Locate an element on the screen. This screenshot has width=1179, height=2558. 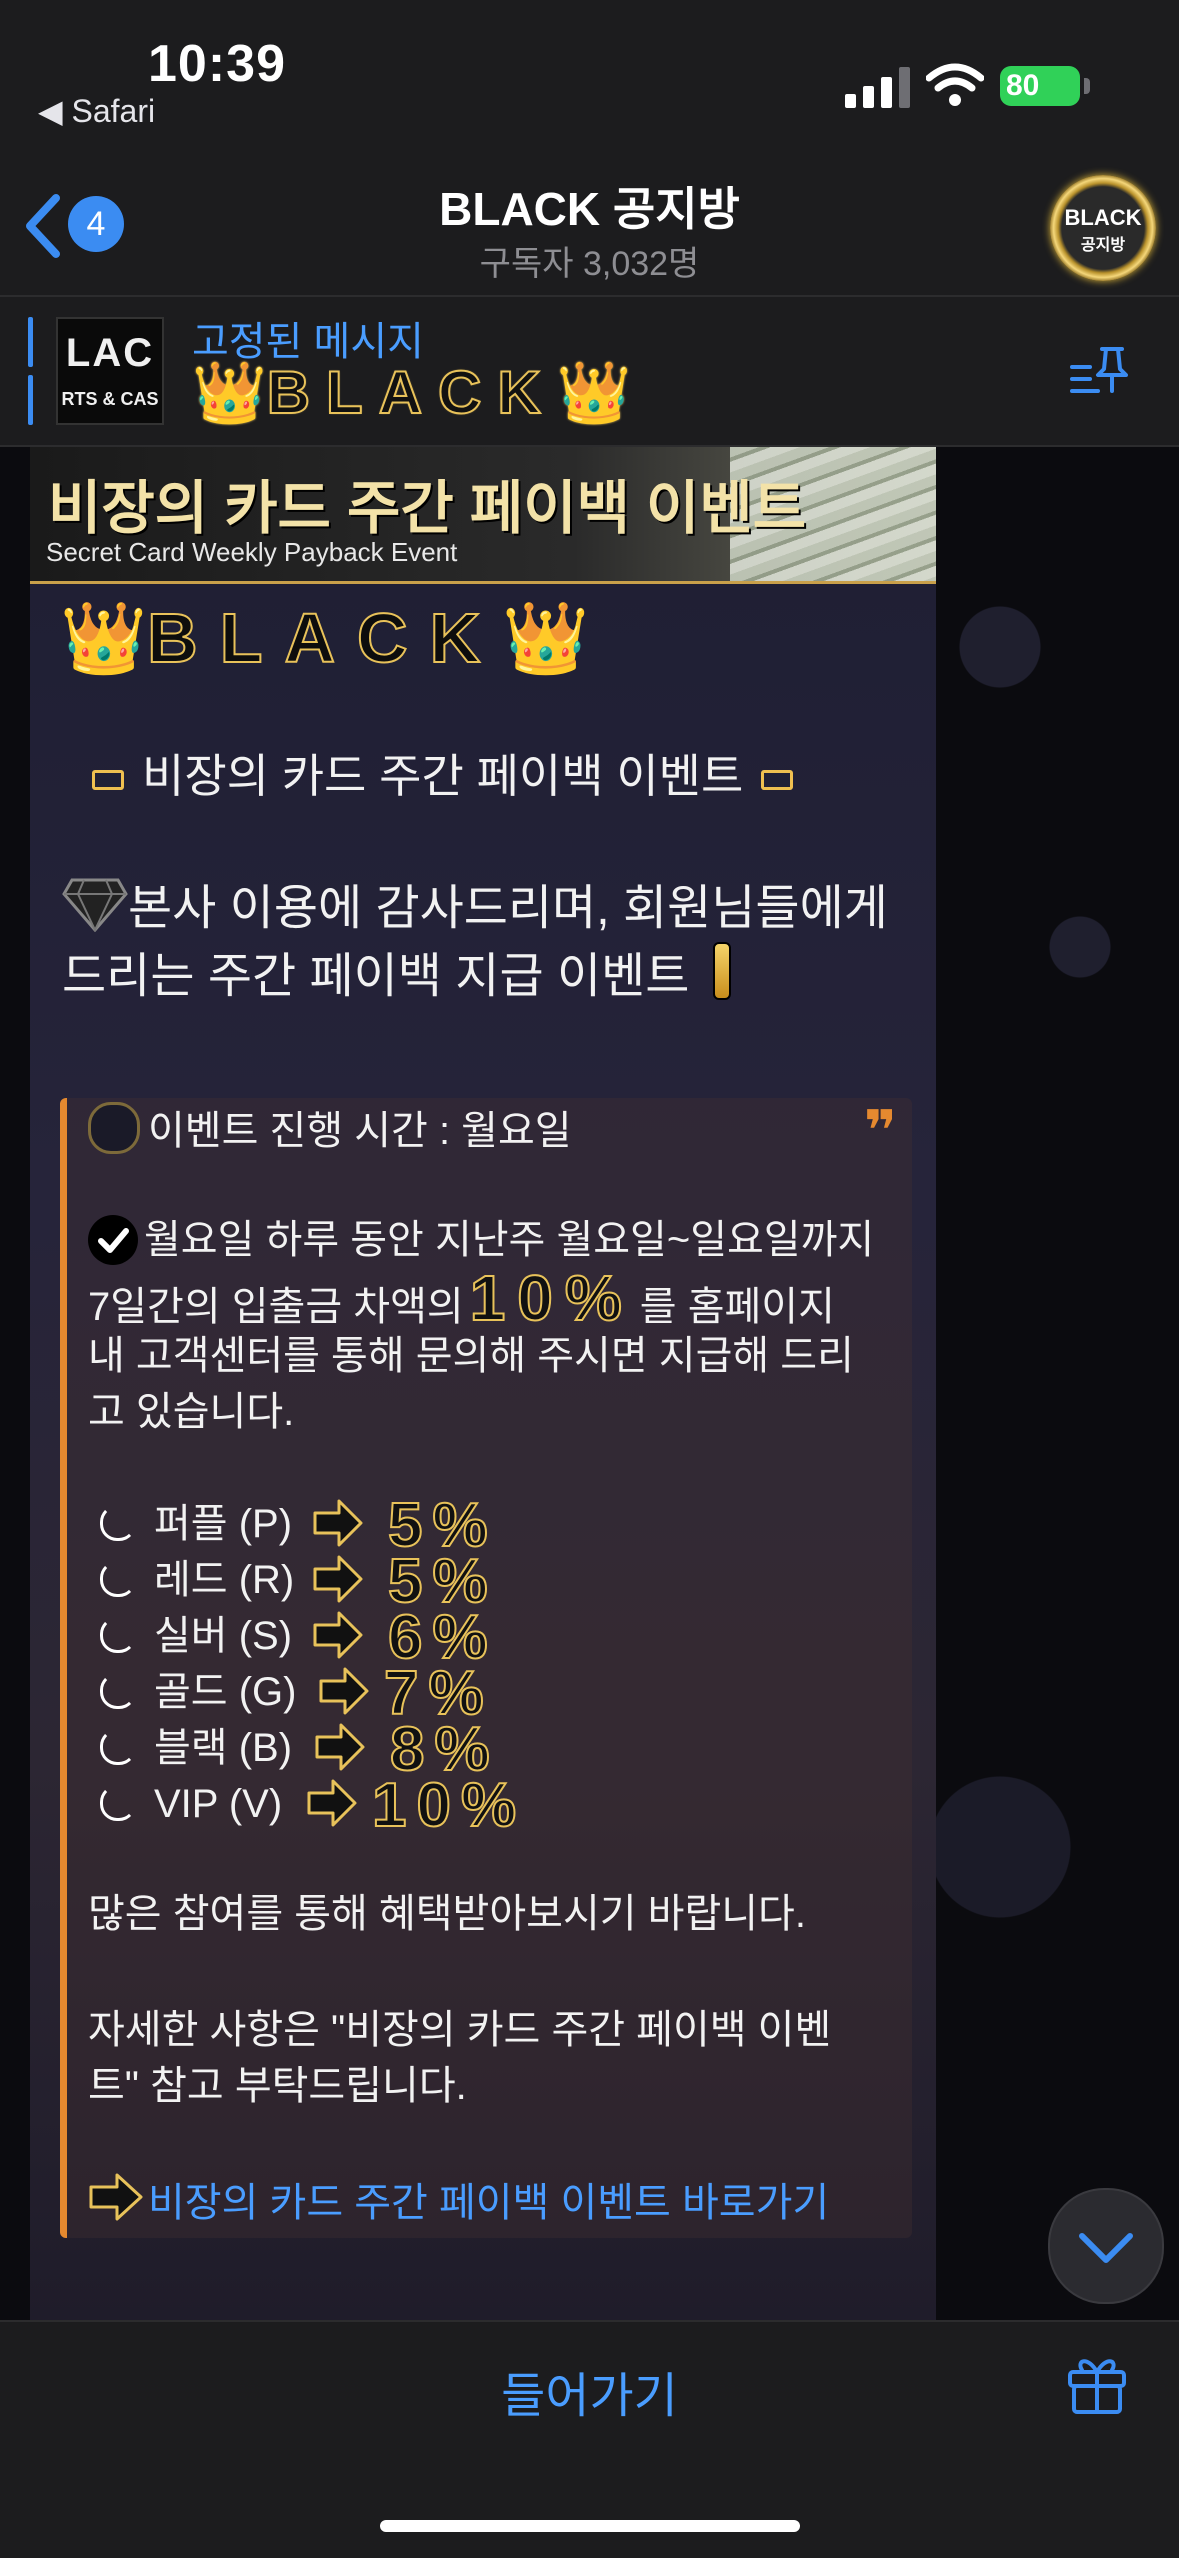
join-button: 들어가기 is located at coordinates (589, 2391).